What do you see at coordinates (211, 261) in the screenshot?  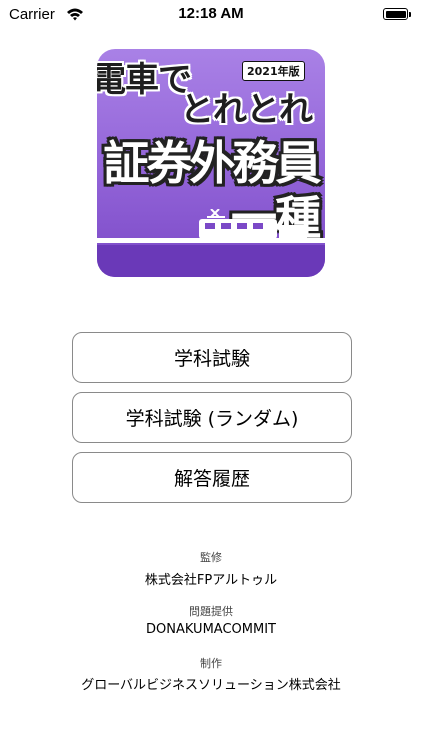 I see `rail-band` at bounding box center [211, 261].